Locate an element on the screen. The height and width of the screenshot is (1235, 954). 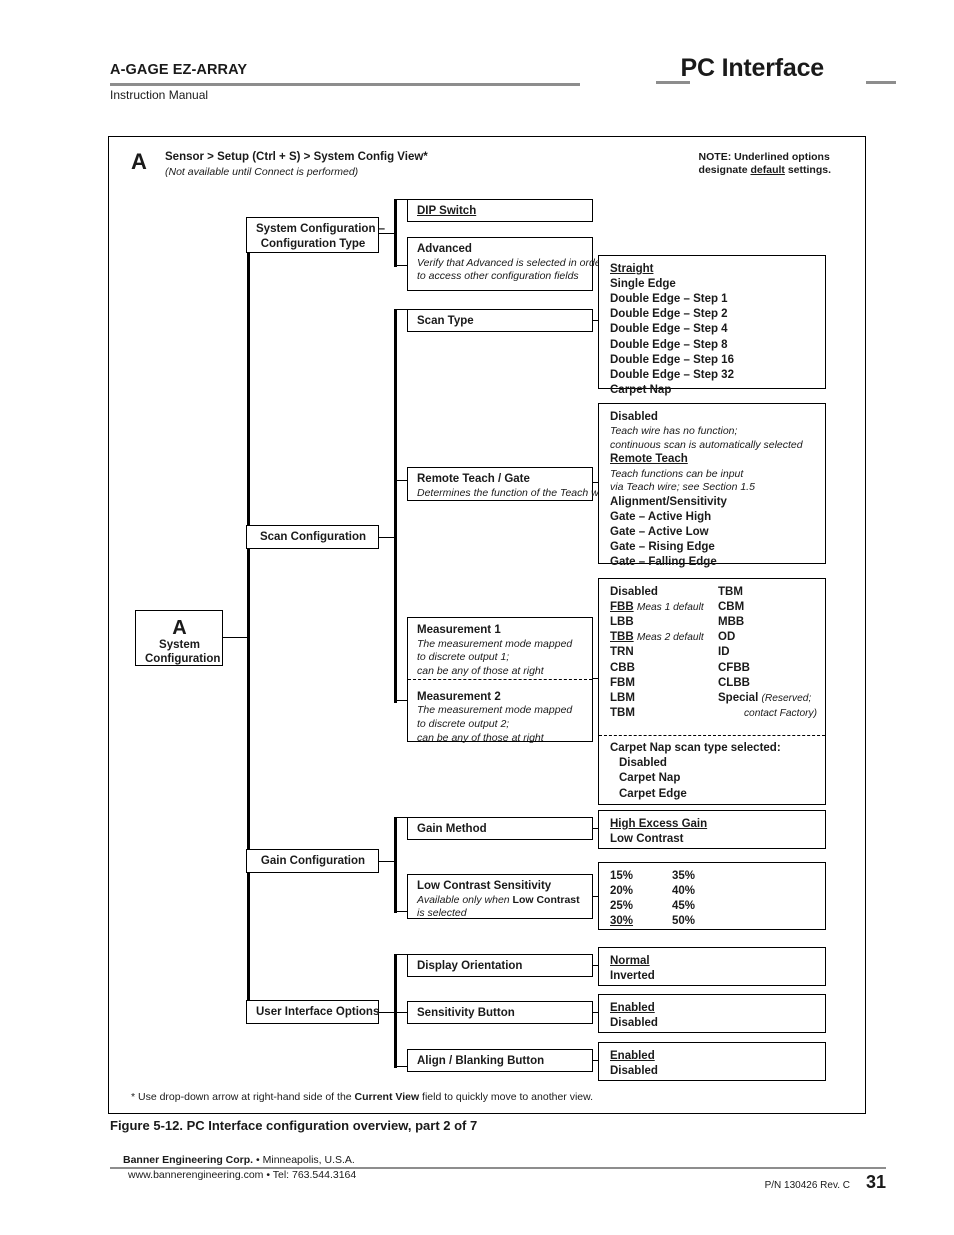
option-item: Normal is located at coordinates (713, 961).